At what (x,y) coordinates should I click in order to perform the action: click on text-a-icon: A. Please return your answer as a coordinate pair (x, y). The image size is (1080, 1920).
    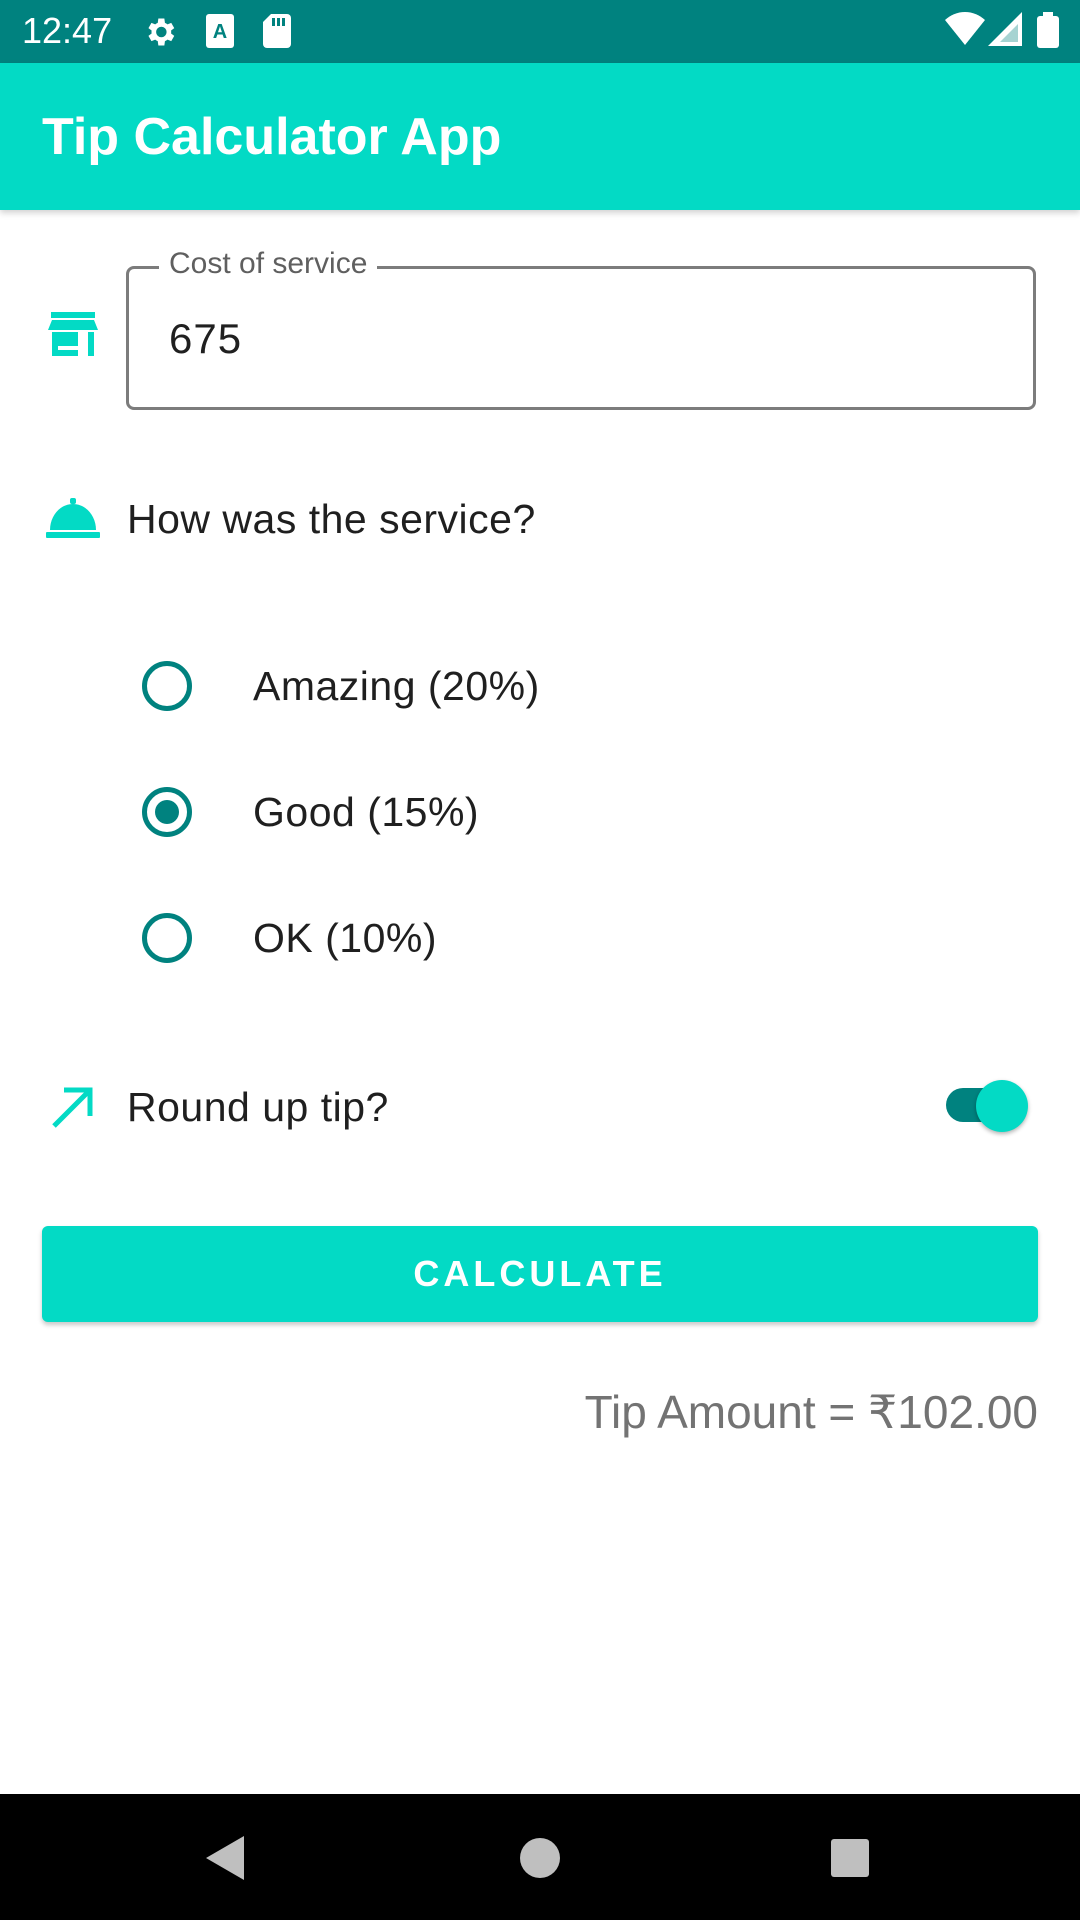
    Looking at the image, I should click on (220, 31).